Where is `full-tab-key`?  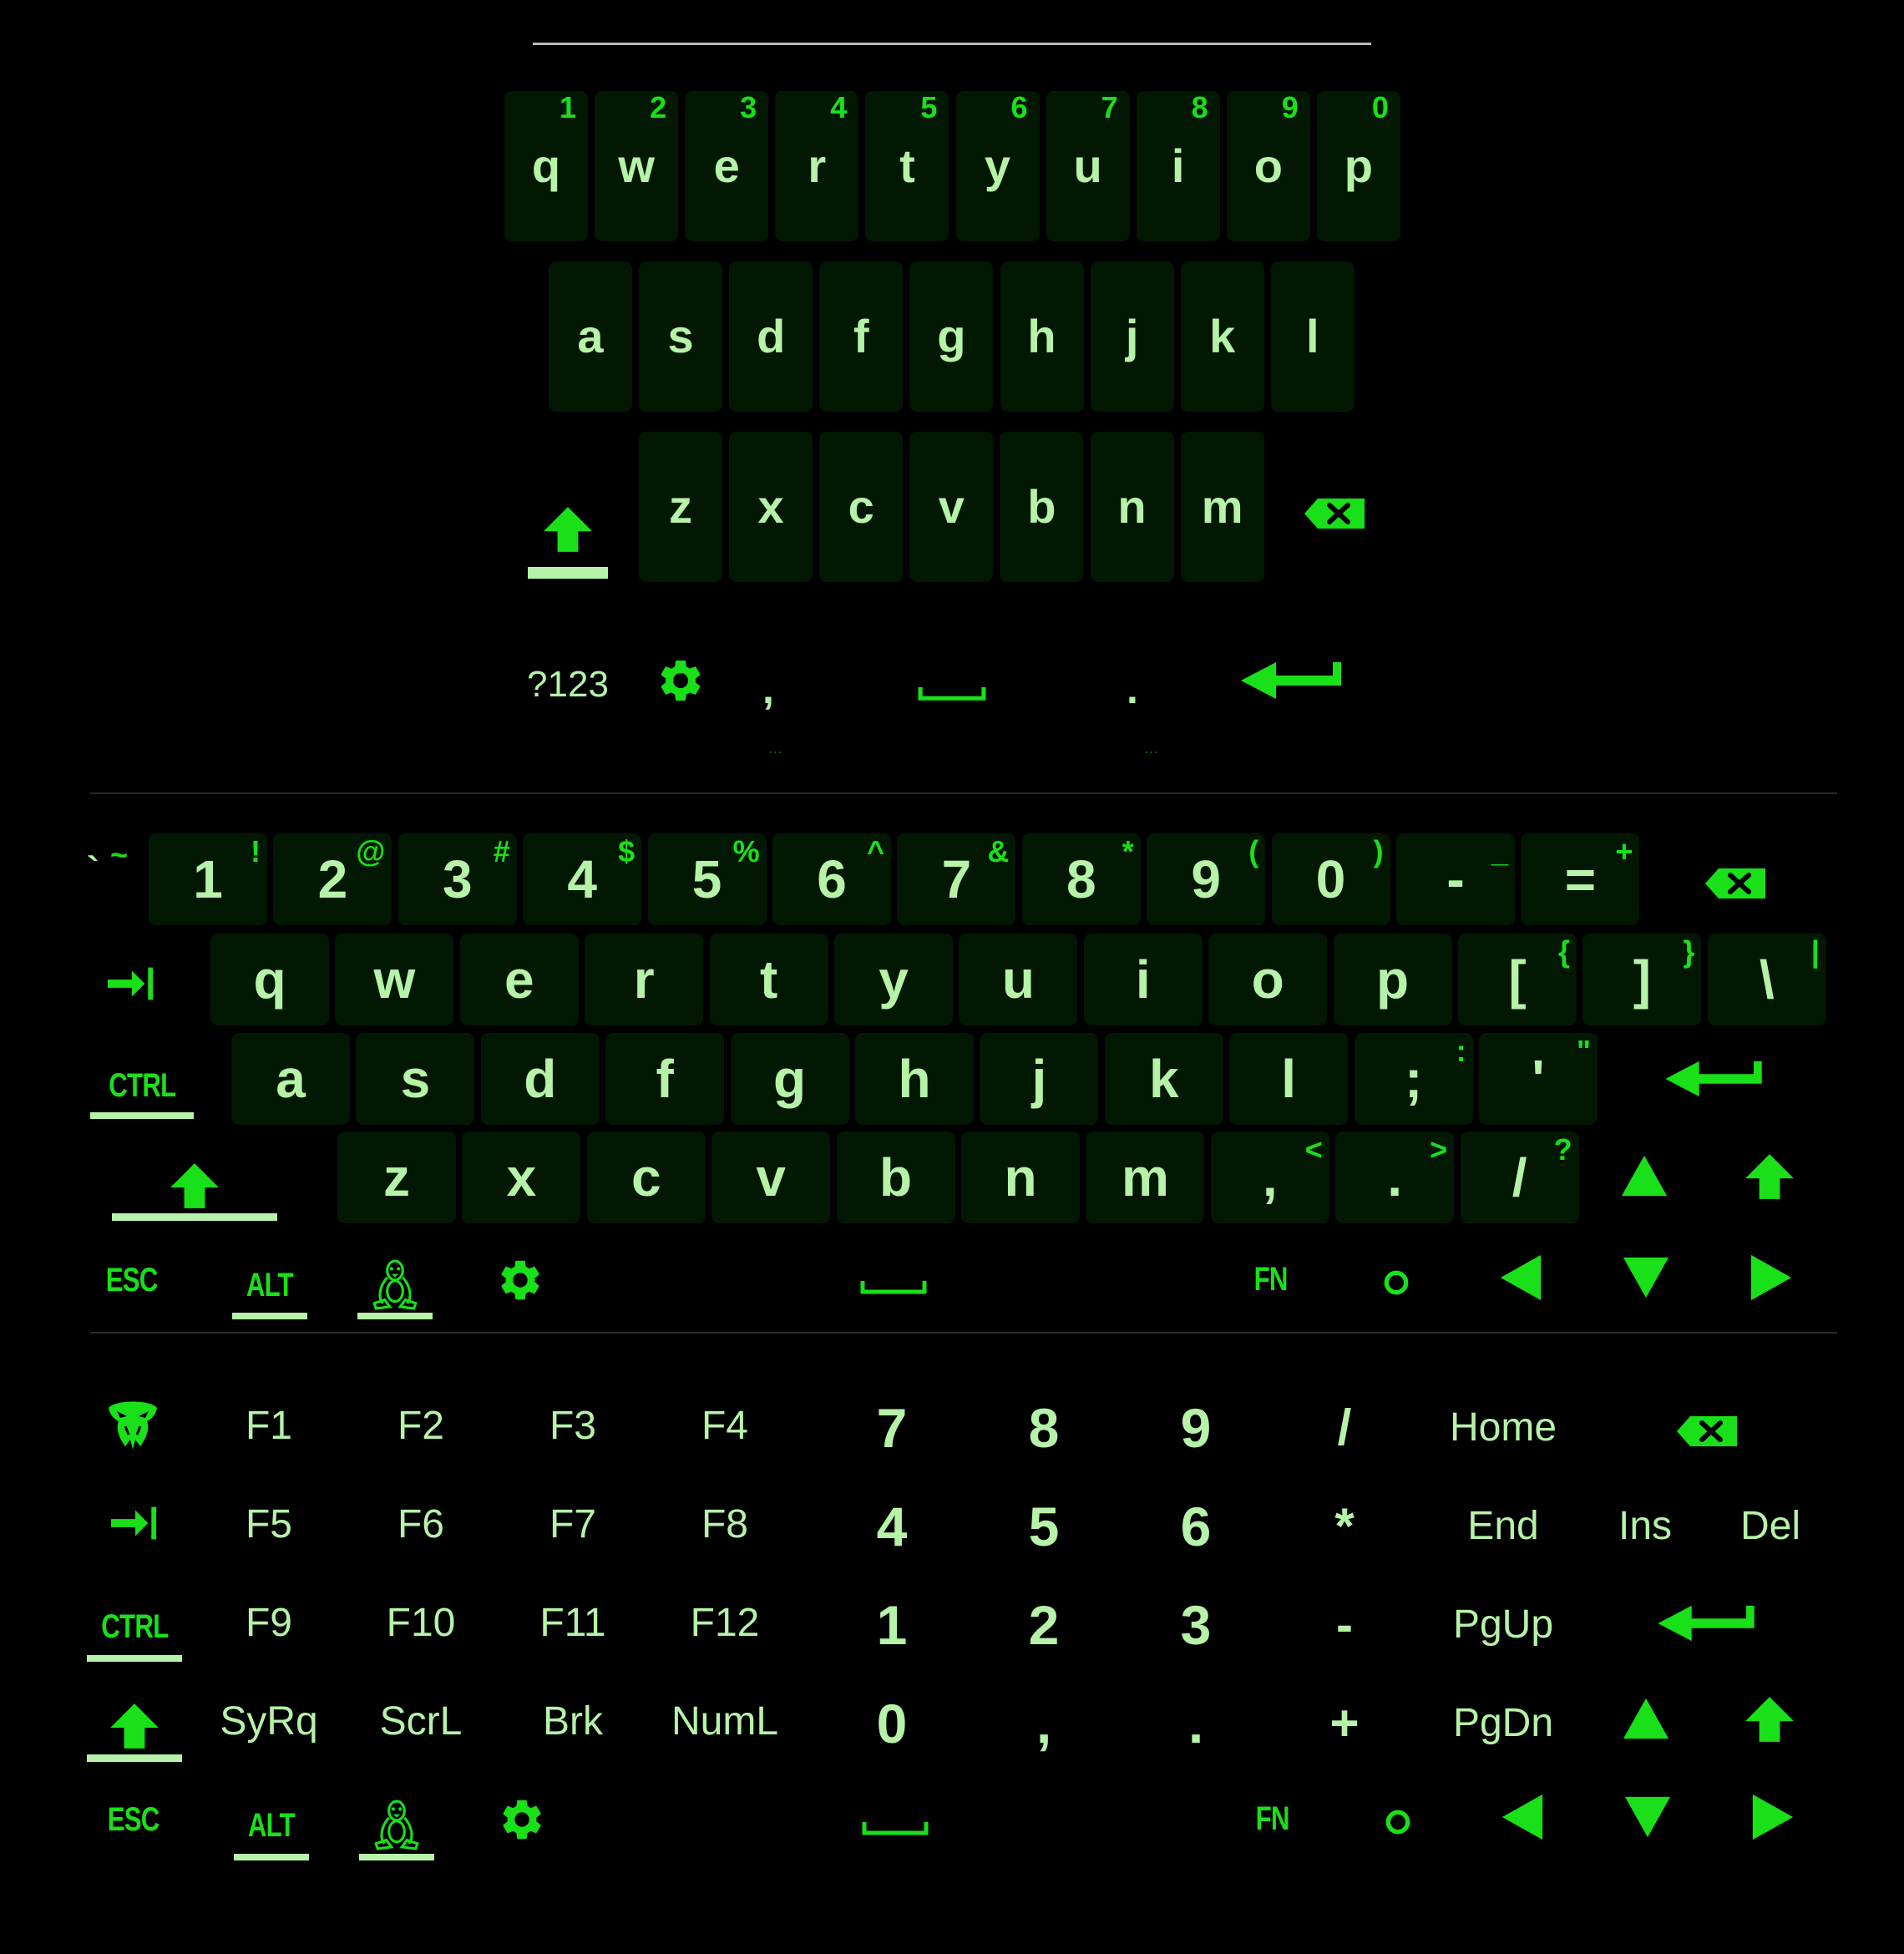
full-tab-key is located at coordinates (130, 984).